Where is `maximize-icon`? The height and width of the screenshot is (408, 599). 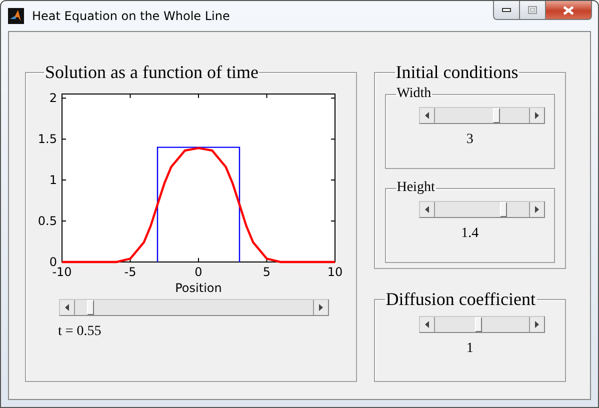
maximize-icon is located at coordinates (532, 10).